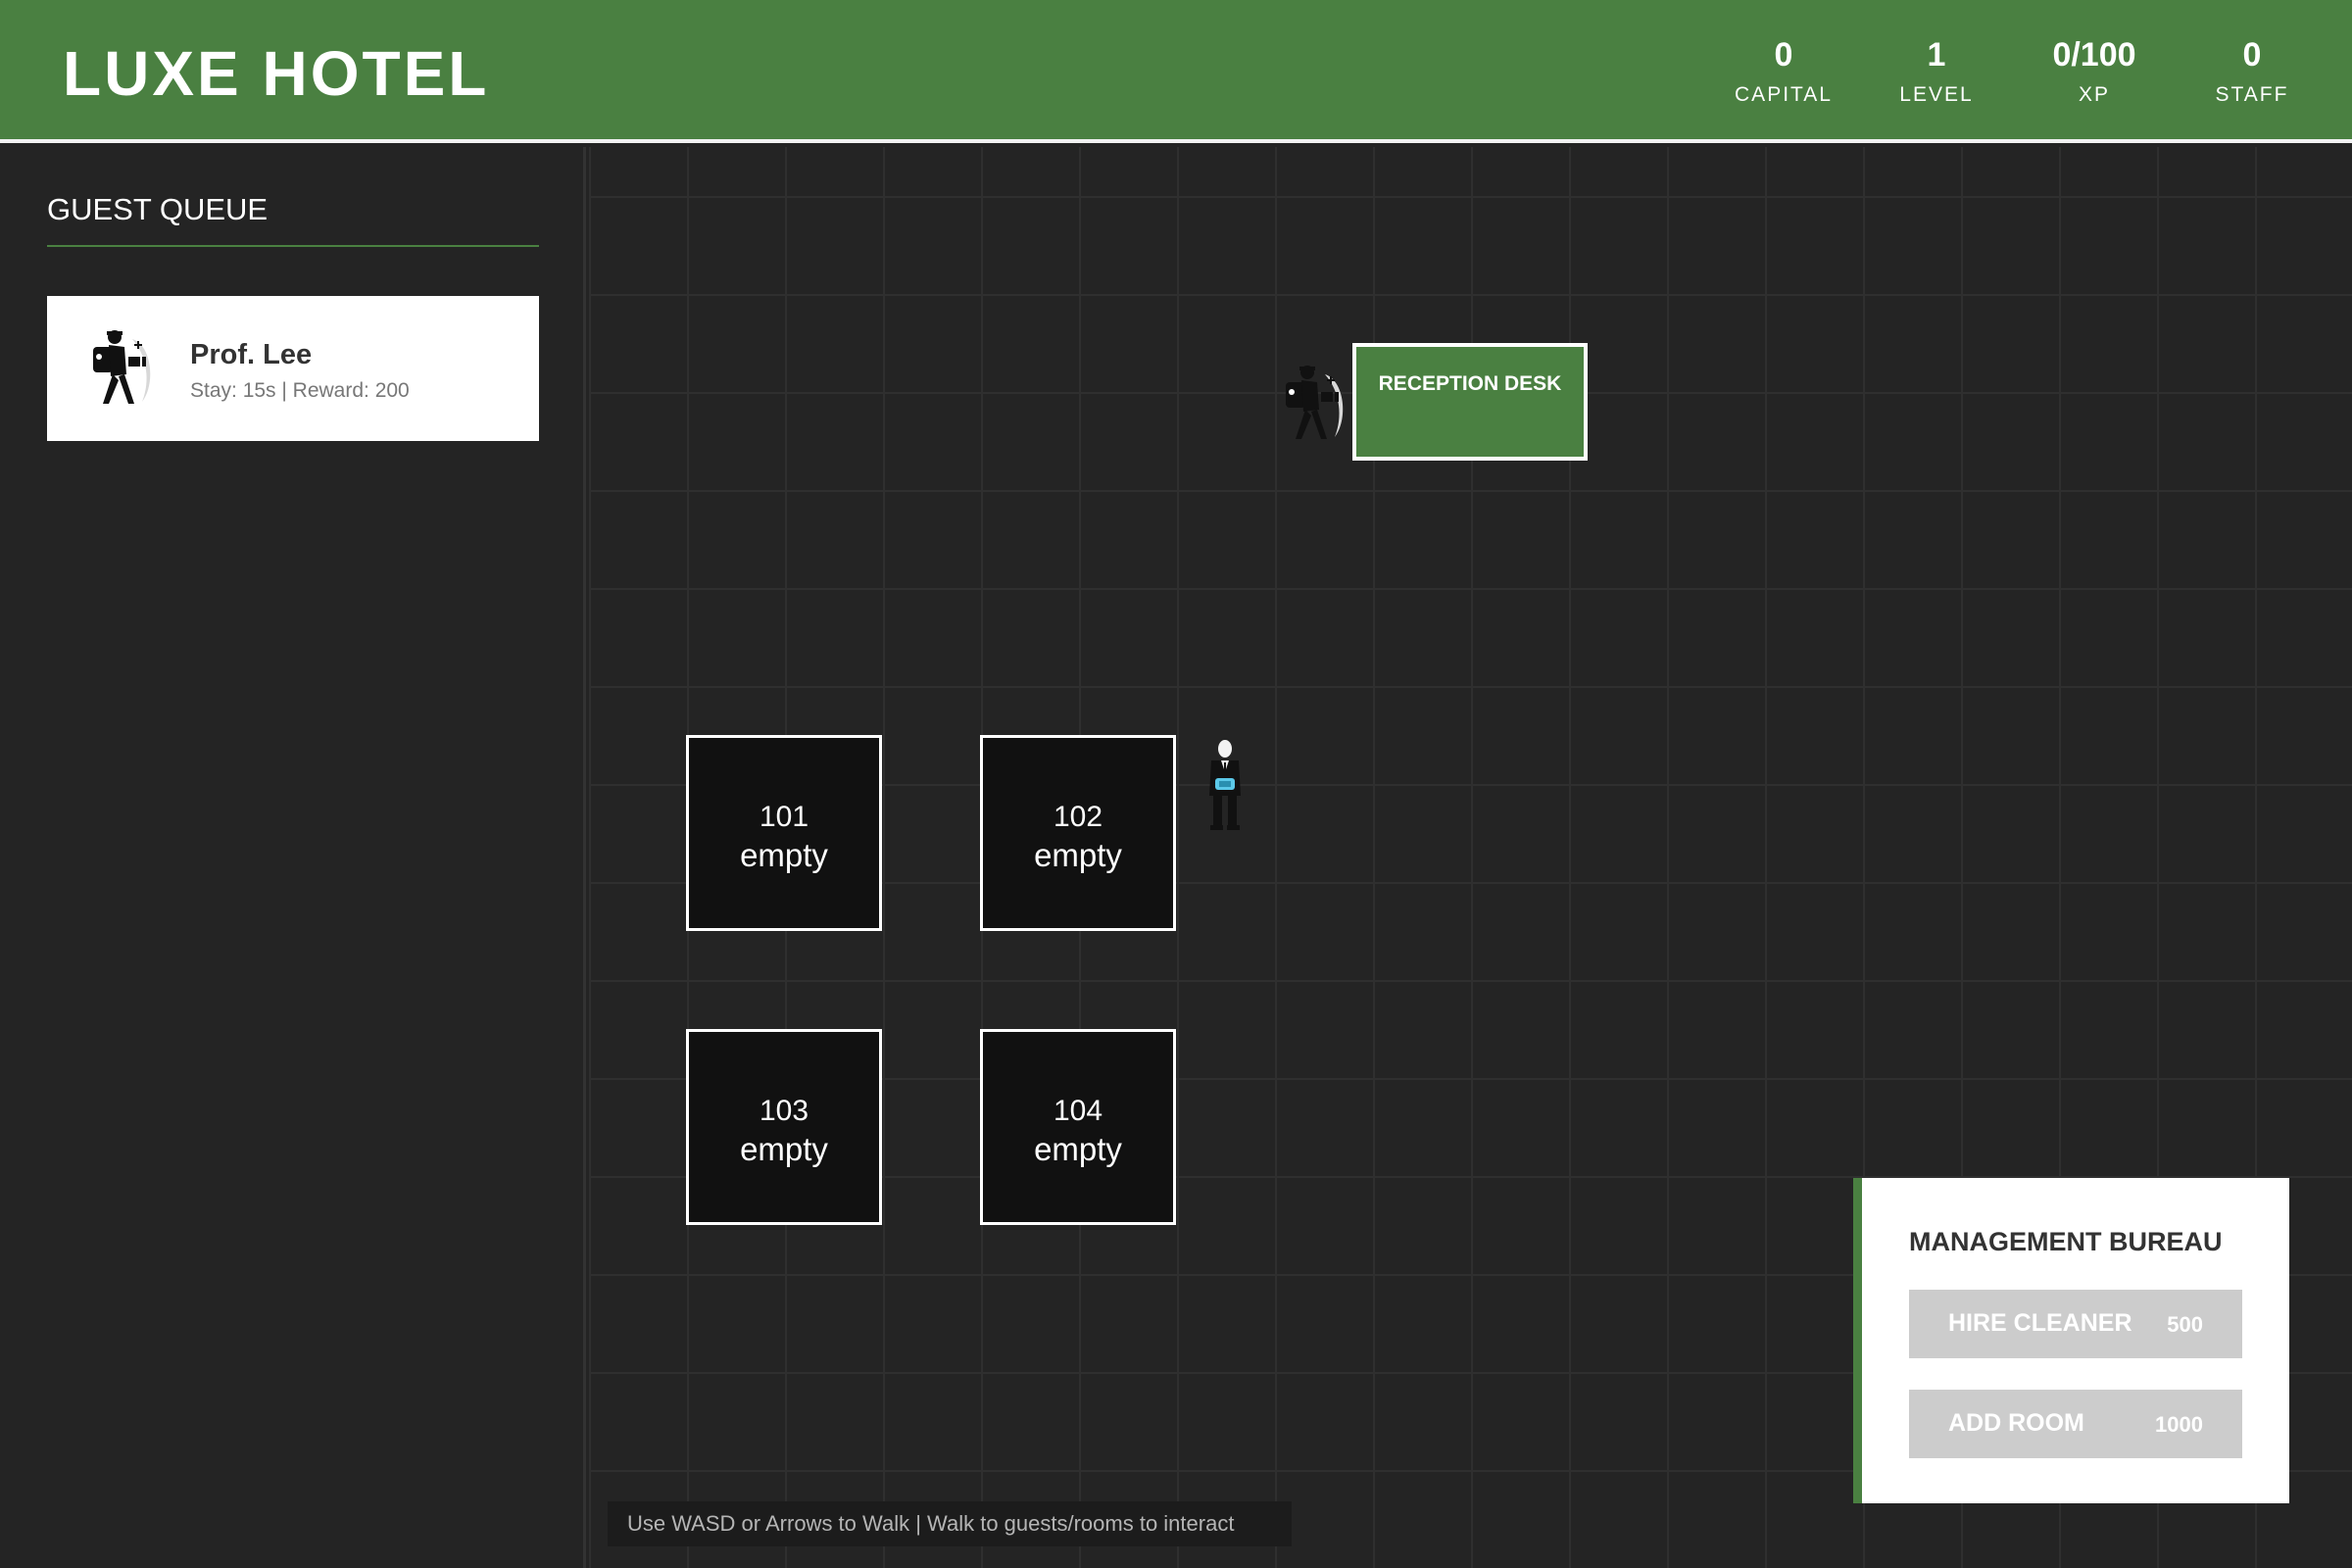  What do you see at coordinates (2016, 1423) in the screenshot?
I see `add-room-label: ADD ROOM` at bounding box center [2016, 1423].